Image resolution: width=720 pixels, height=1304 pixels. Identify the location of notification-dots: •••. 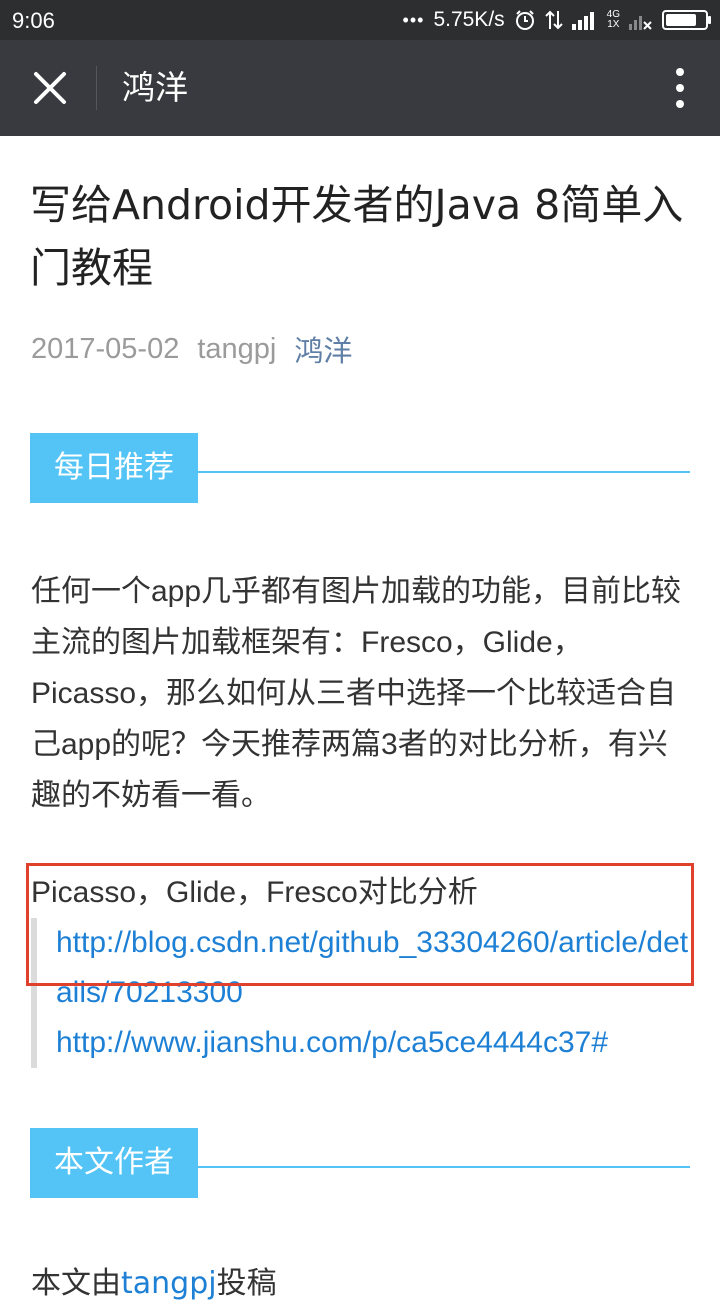
(413, 19).